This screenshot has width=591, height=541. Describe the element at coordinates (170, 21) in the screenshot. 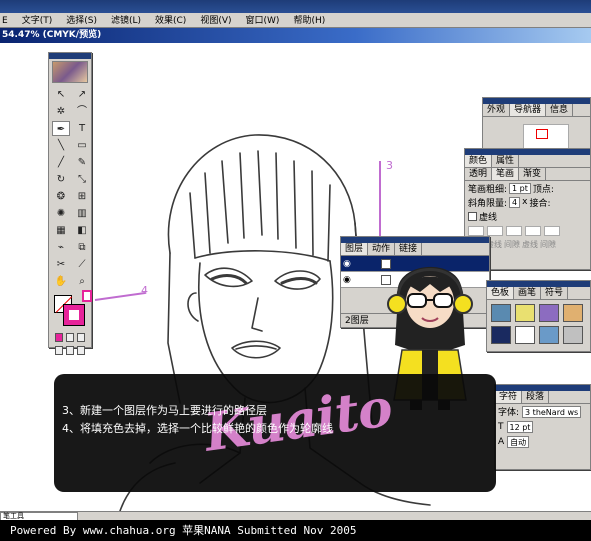

I see `menu-effect: 效果(C)` at that location.